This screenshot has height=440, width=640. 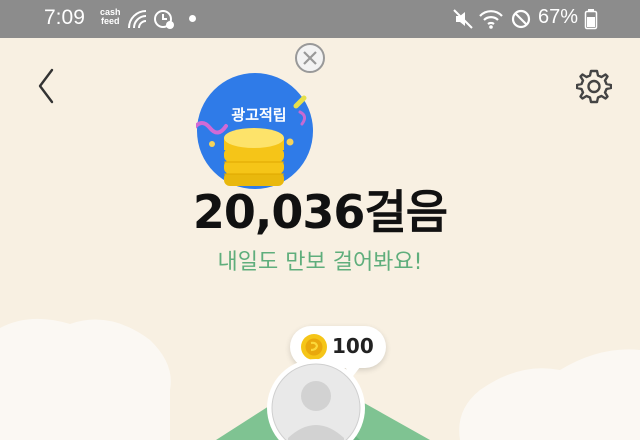 I want to click on gear-icon, so click(x=594, y=86).